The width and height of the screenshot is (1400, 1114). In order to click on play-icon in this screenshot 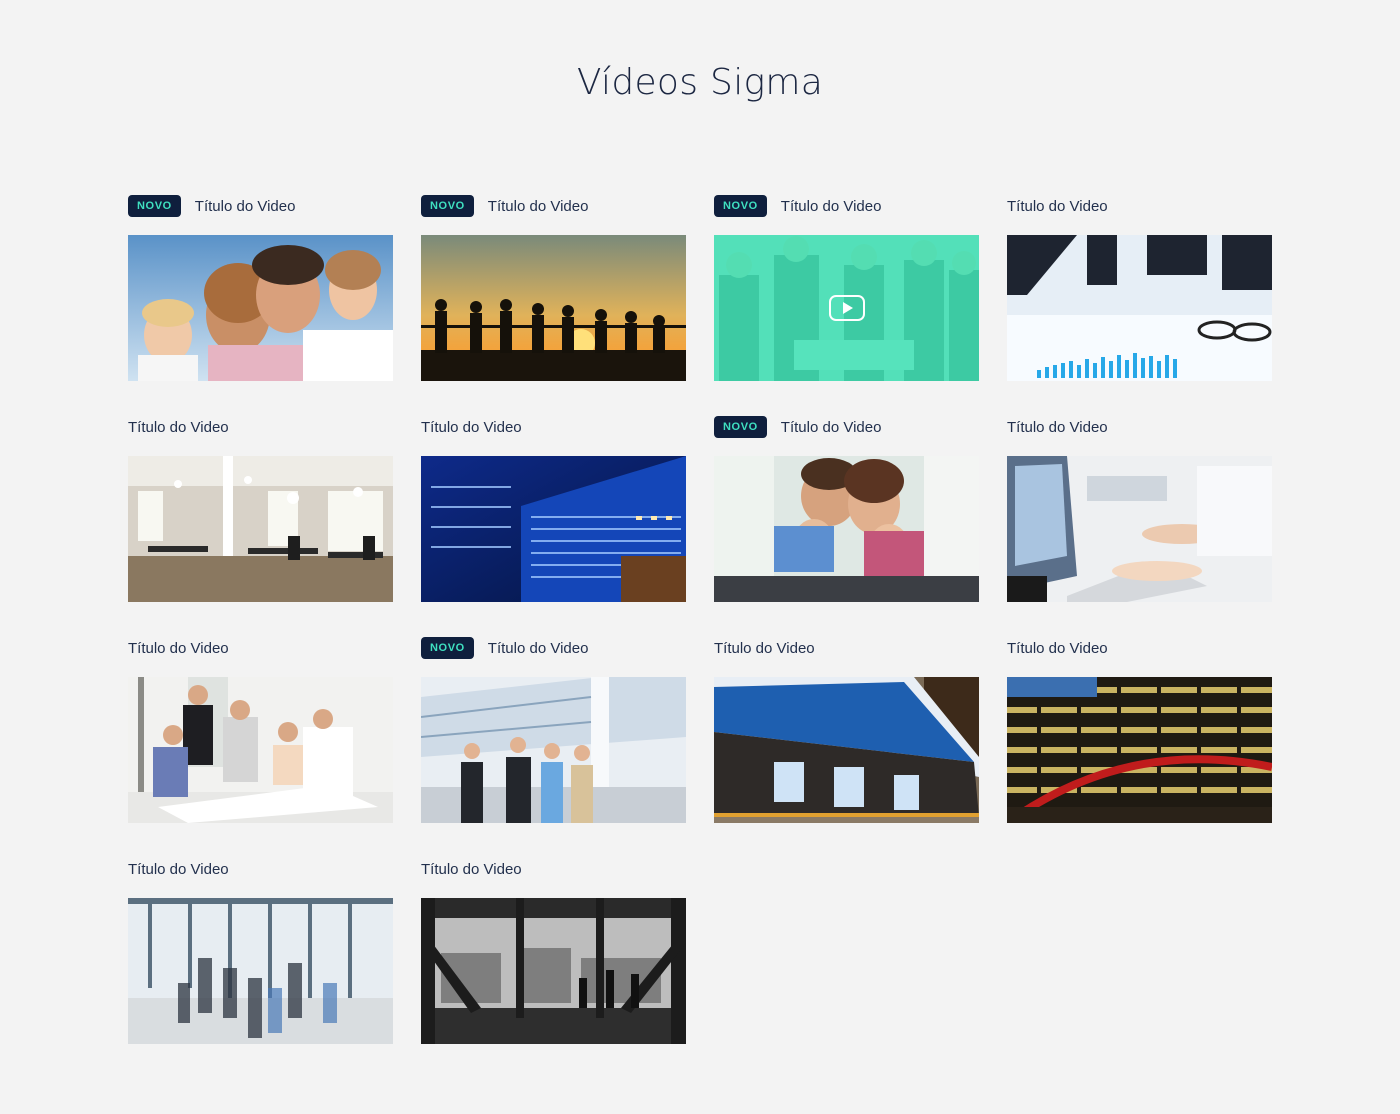, I will do `click(846, 308)`.